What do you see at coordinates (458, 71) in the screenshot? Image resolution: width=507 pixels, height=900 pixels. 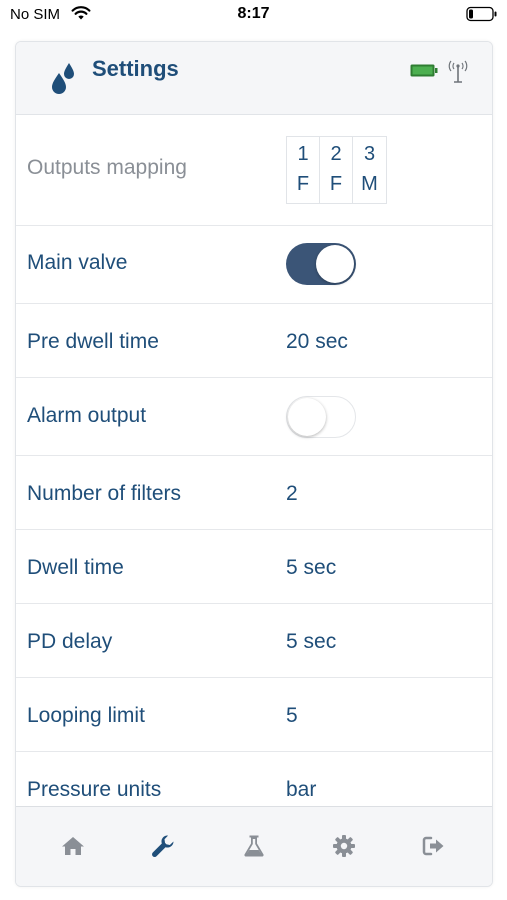 I see `antenna-icon` at bounding box center [458, 71].